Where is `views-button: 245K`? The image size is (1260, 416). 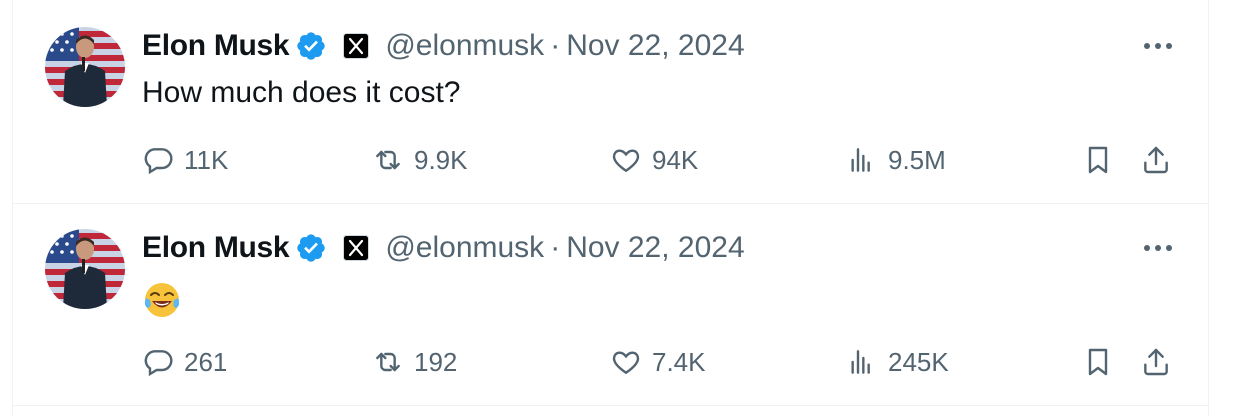 views-button: 245K is located at coordinates (897, 362).